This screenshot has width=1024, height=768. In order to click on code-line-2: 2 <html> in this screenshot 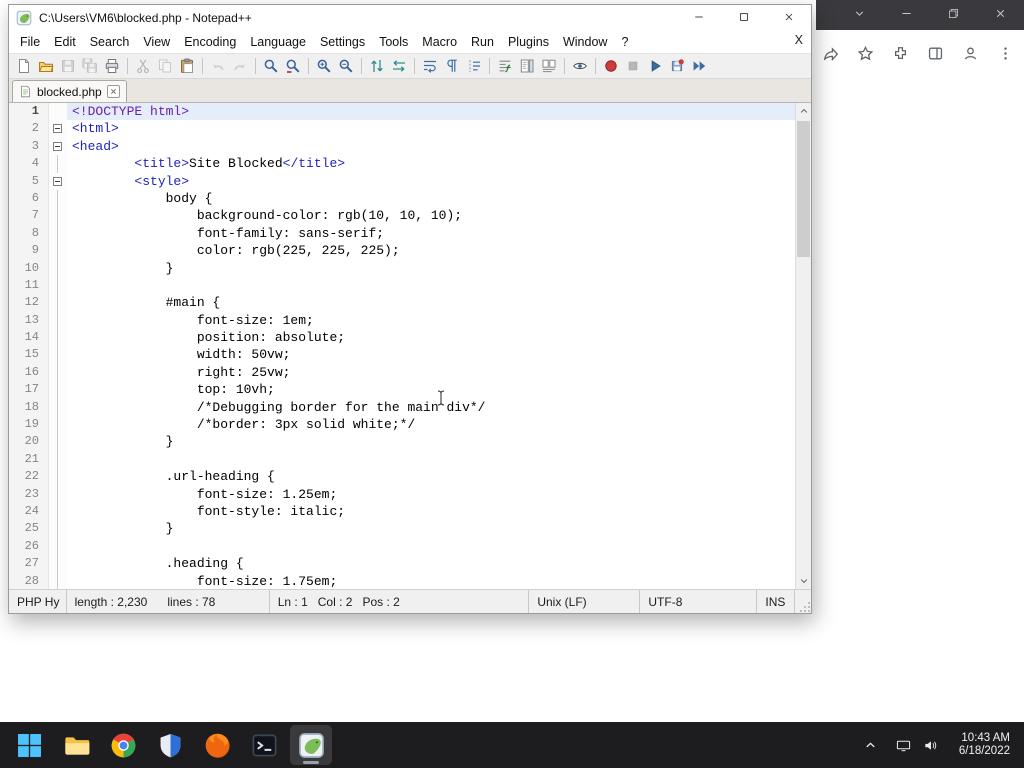, I will do `click(402, 129)`.